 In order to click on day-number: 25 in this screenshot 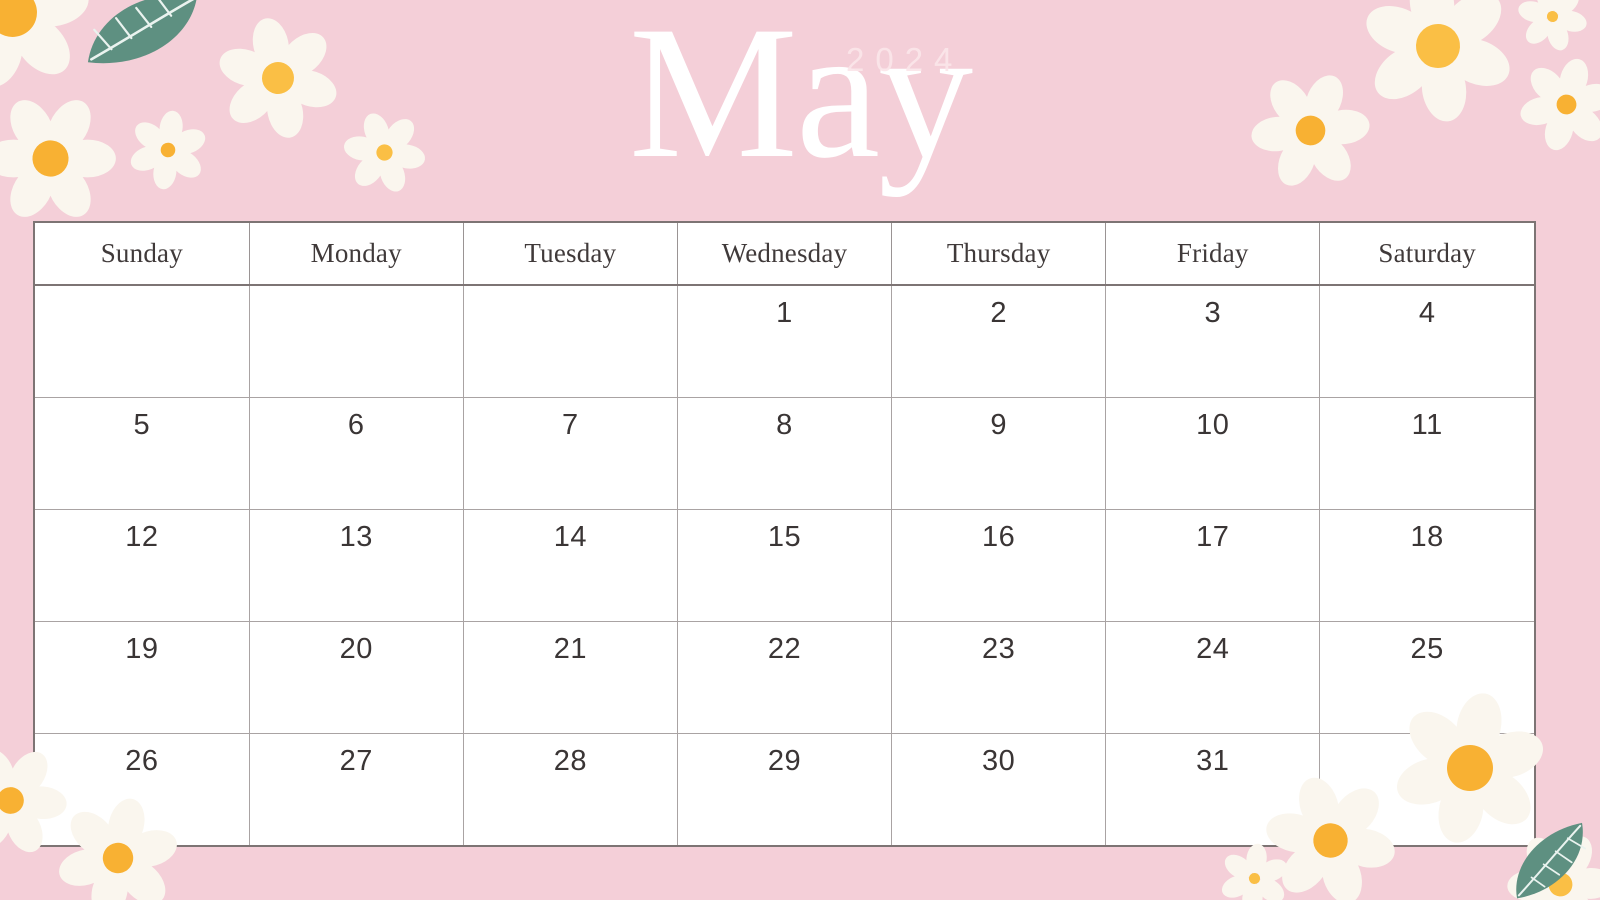, I will do `click(1427, 648)`.